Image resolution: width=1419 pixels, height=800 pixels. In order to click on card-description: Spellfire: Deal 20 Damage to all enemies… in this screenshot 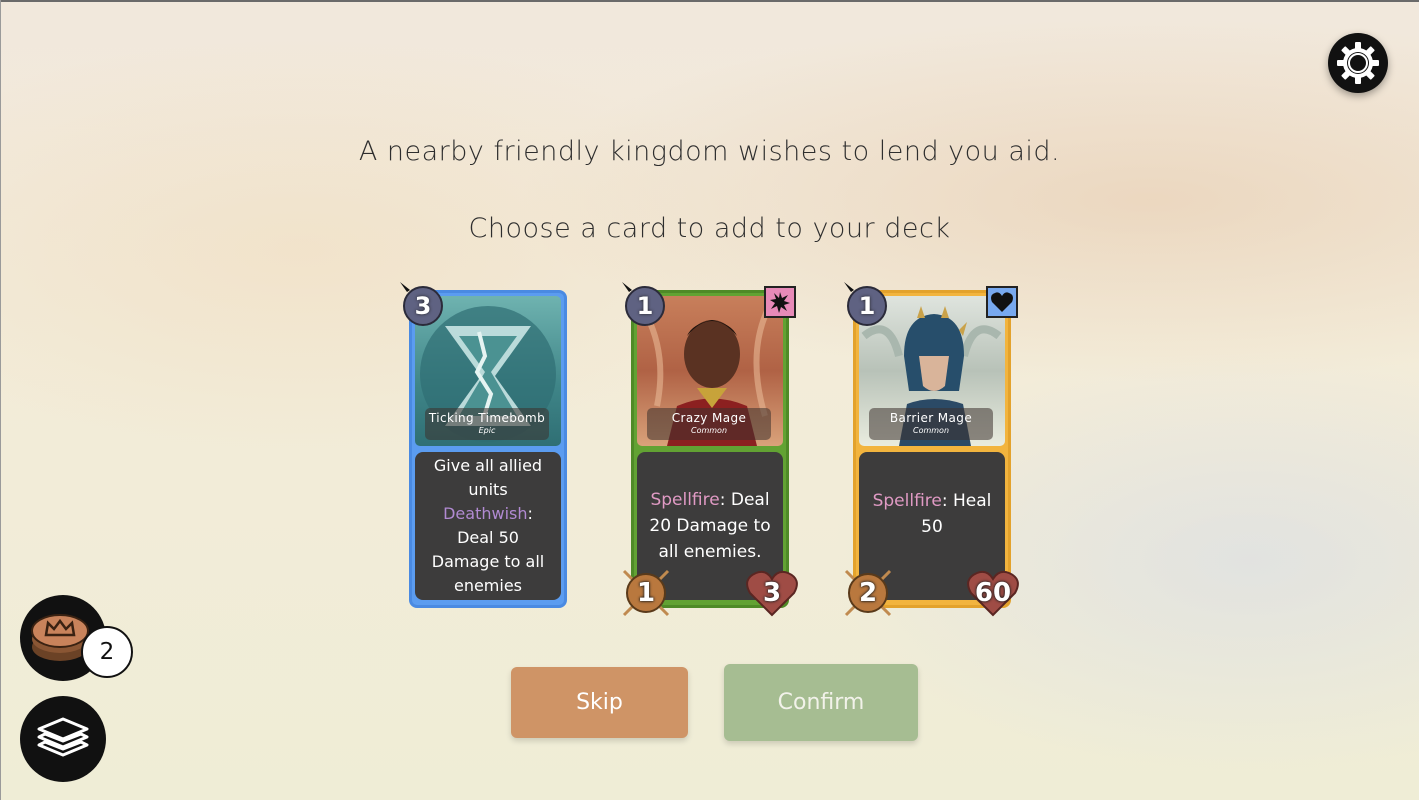, I will do `click(710, 526)`.